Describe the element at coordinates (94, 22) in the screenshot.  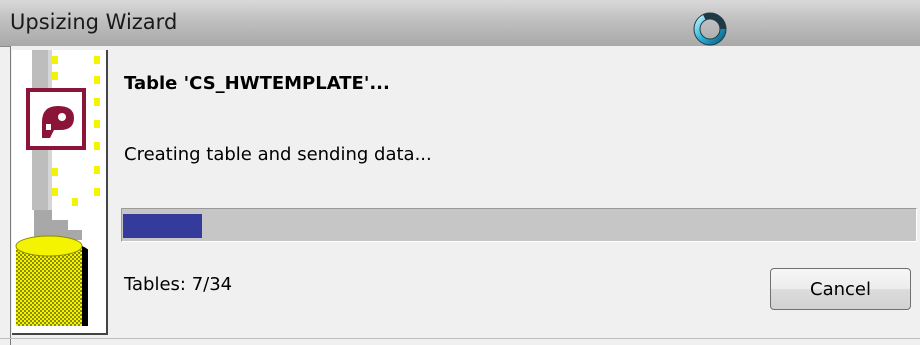
I see `window-title: Upsizing Wizard` at that location.